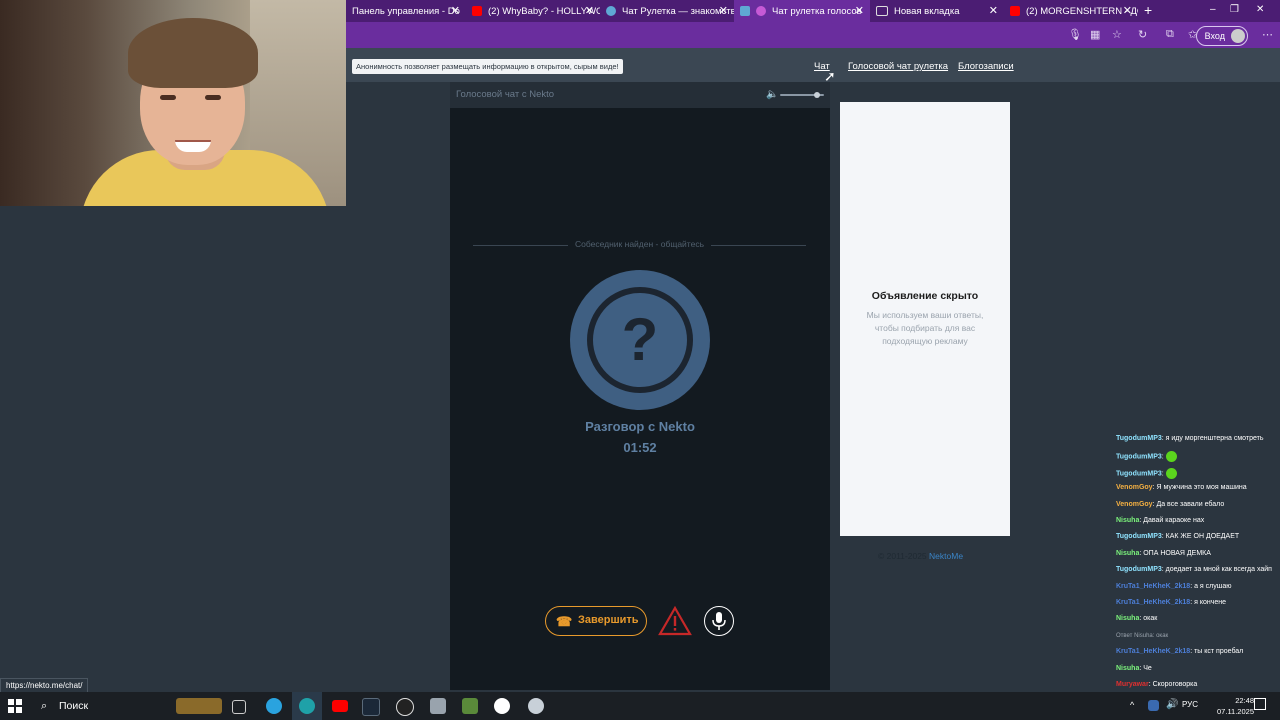 Image resolution: width=1280 pixels, height=720 pixels. I want to click on browser-tab: Новая вкладка ✕, so click(937, 11).